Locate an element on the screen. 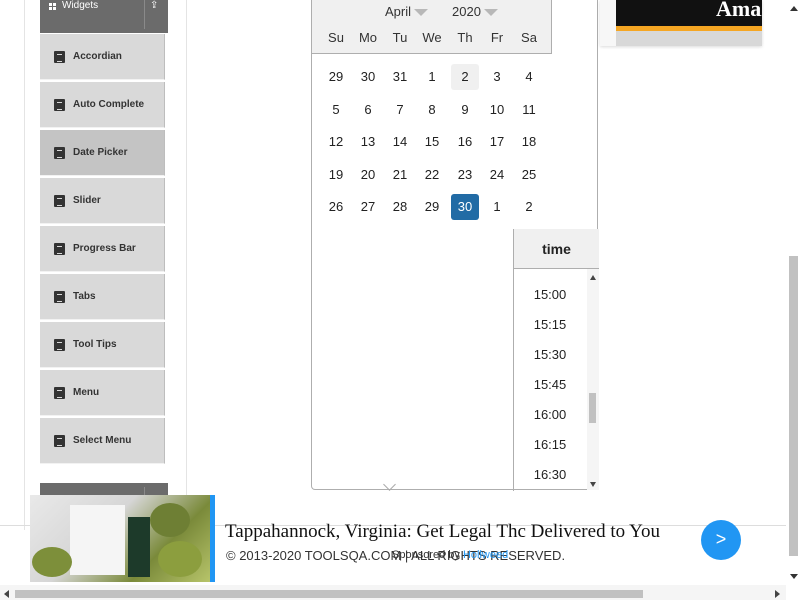  month-select: April is located at coordinates (407, 11).